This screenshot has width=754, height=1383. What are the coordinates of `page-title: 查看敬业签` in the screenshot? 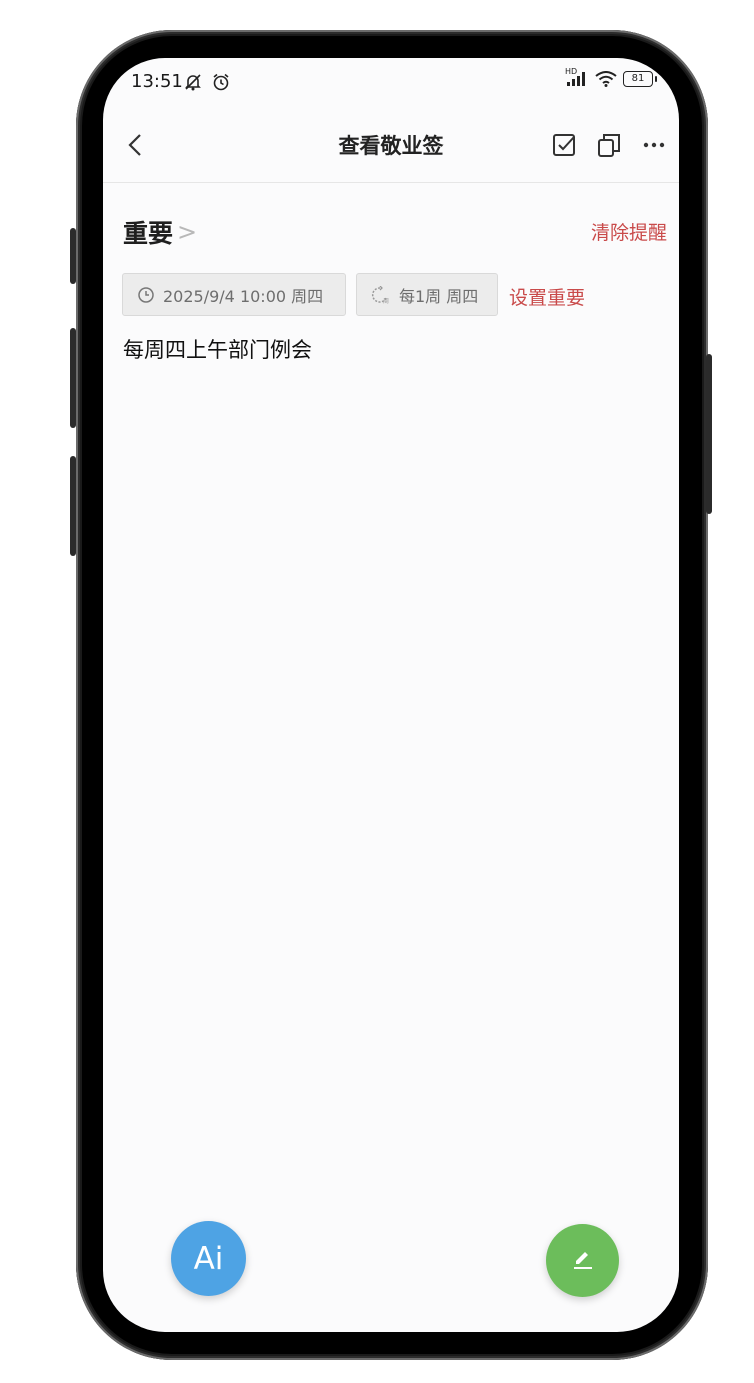 It's located at (391, 146).